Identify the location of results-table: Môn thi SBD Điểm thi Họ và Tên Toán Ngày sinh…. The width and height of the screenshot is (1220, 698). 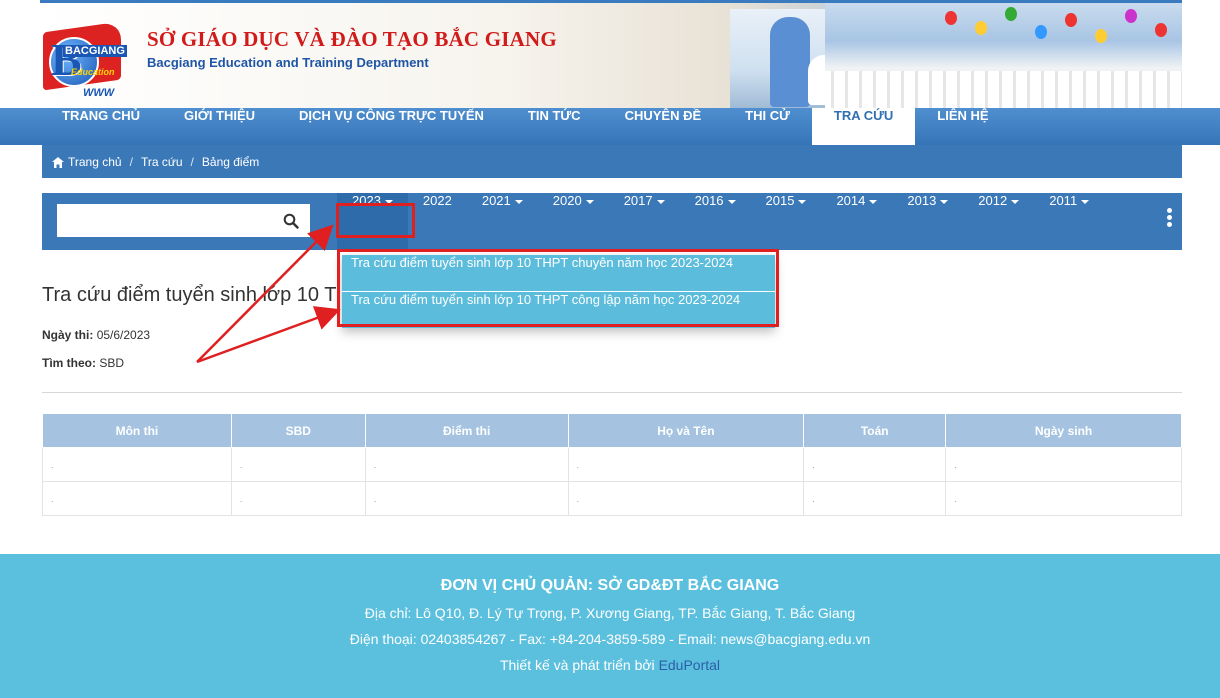
(612, 464).